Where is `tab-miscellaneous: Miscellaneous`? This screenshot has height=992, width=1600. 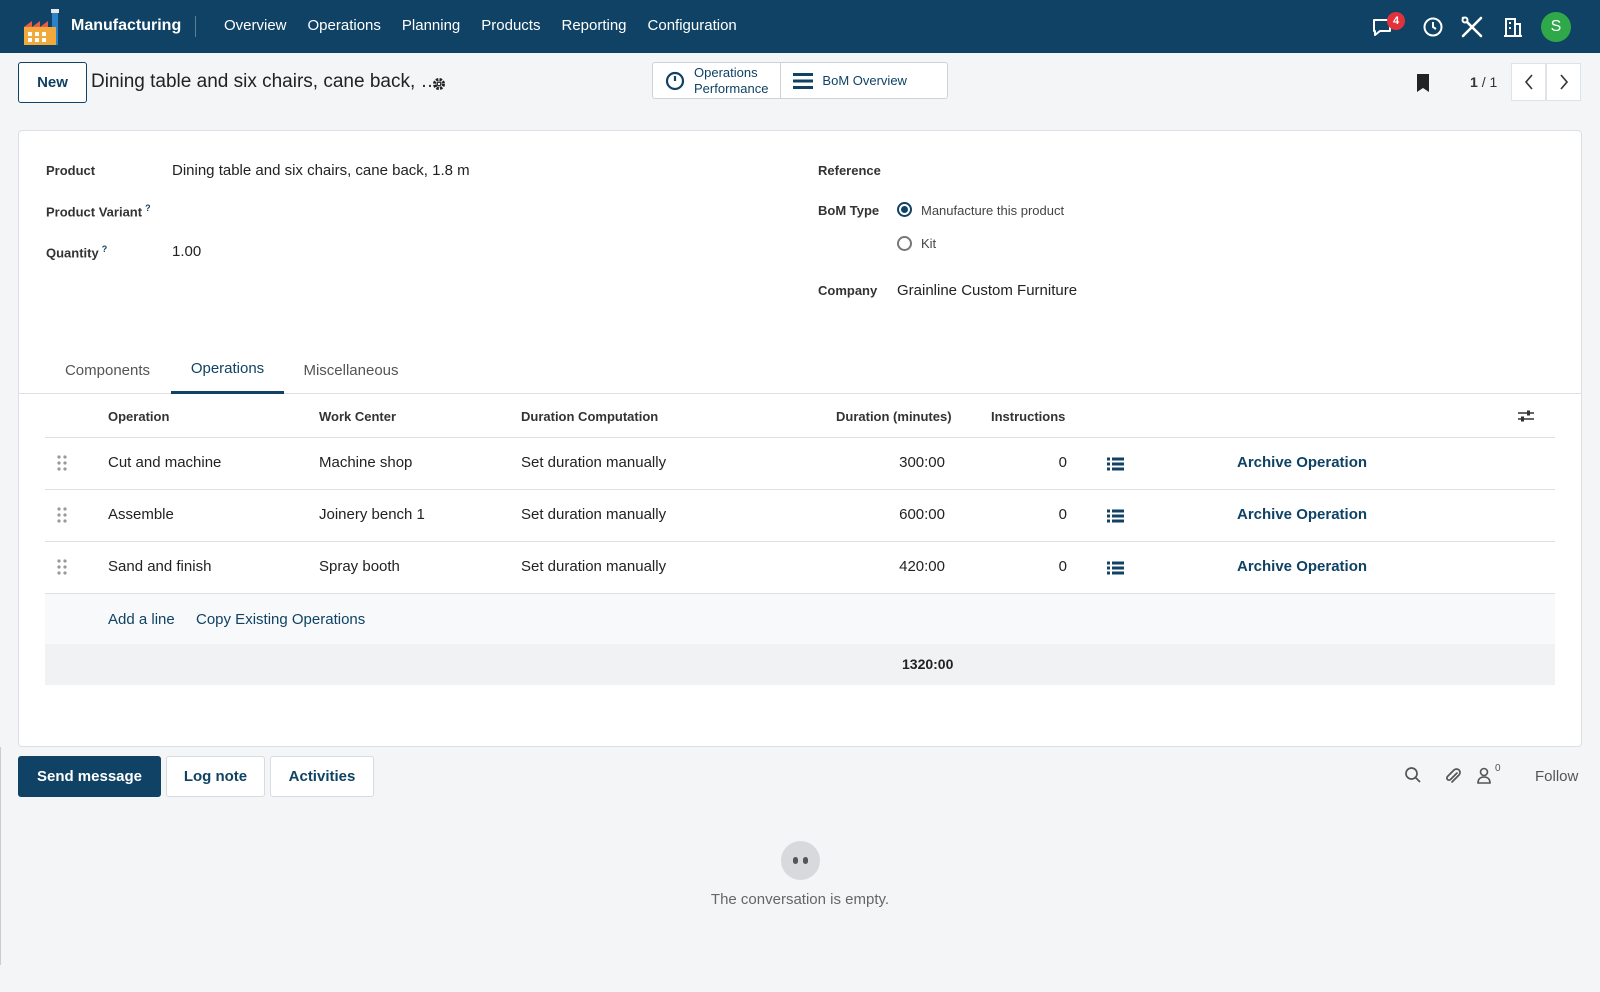
tab-miscellaneous: Miscellaneous is located at coordinates (351, 370).